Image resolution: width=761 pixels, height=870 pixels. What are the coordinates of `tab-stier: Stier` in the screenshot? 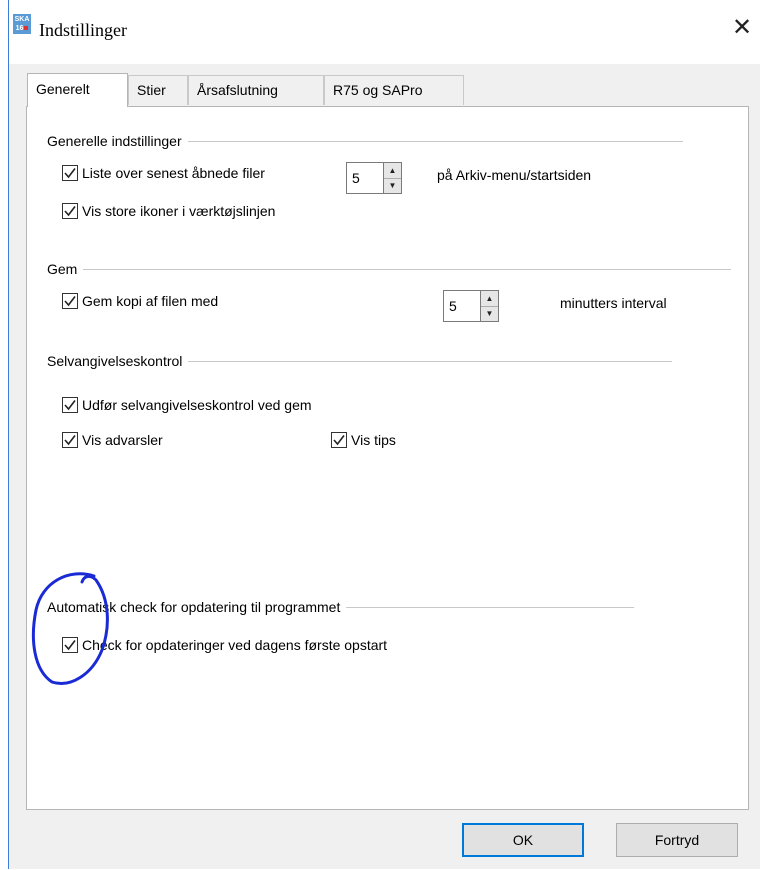 It's located at (158, 90).